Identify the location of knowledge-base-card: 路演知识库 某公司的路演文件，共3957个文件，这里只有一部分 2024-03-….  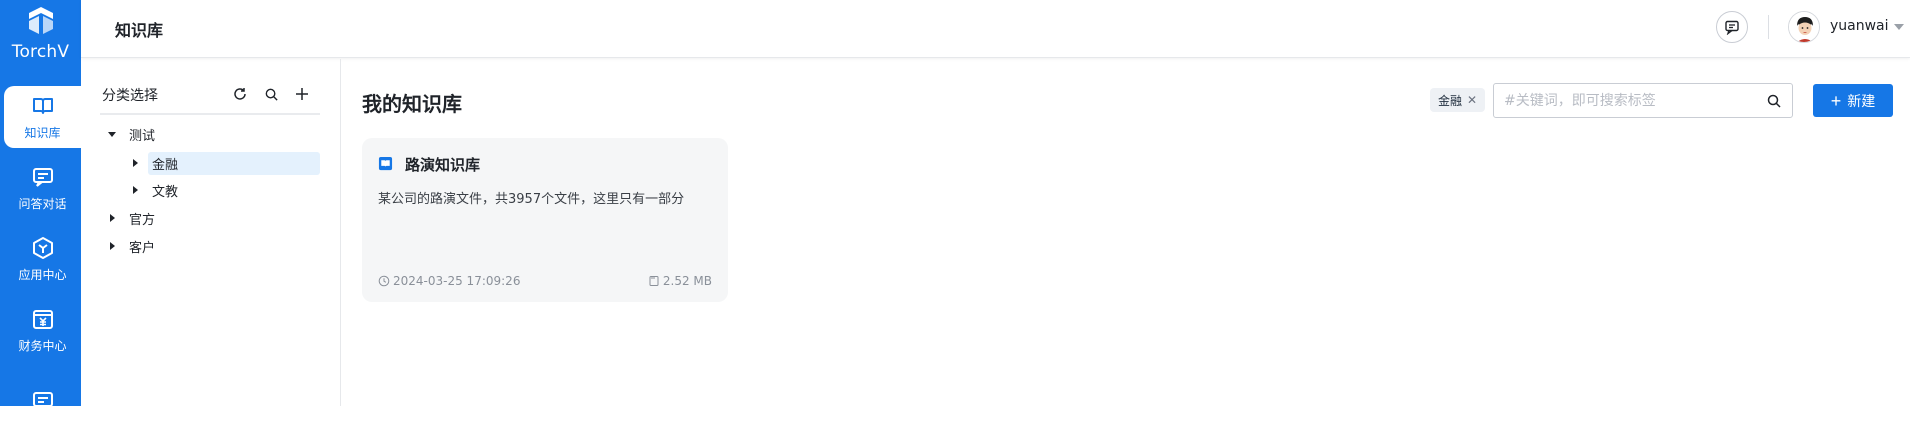
(545, 220).